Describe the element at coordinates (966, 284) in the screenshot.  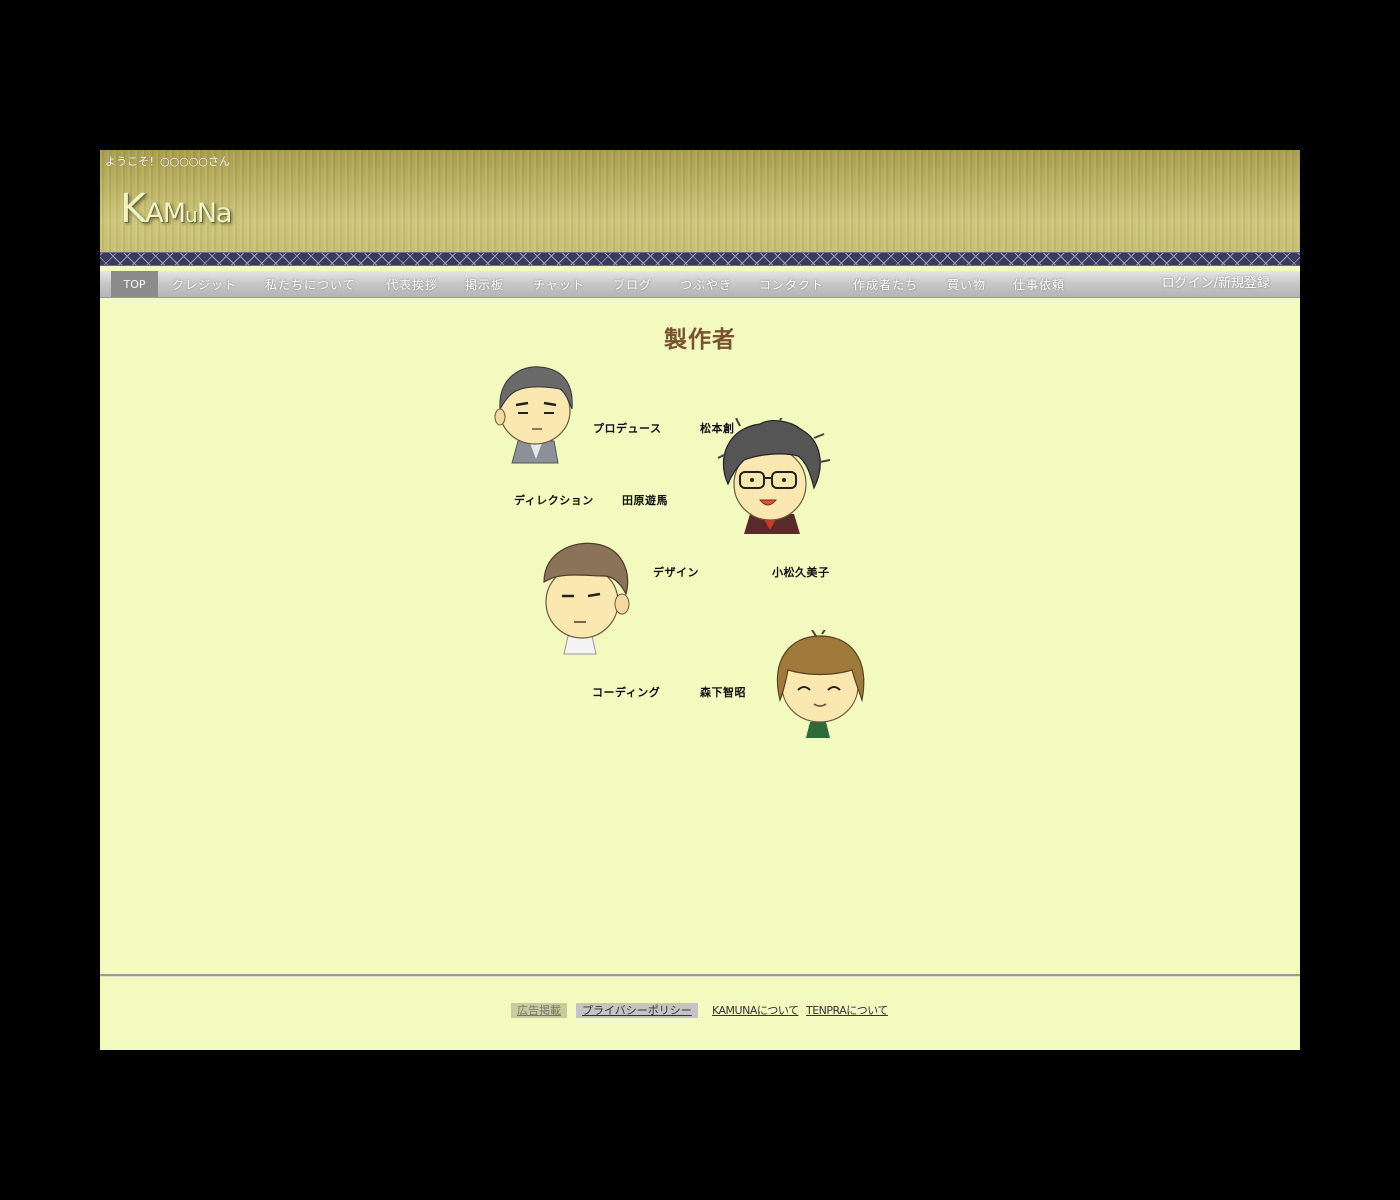
I see `nav-item-shopping: 買い物` at that location.